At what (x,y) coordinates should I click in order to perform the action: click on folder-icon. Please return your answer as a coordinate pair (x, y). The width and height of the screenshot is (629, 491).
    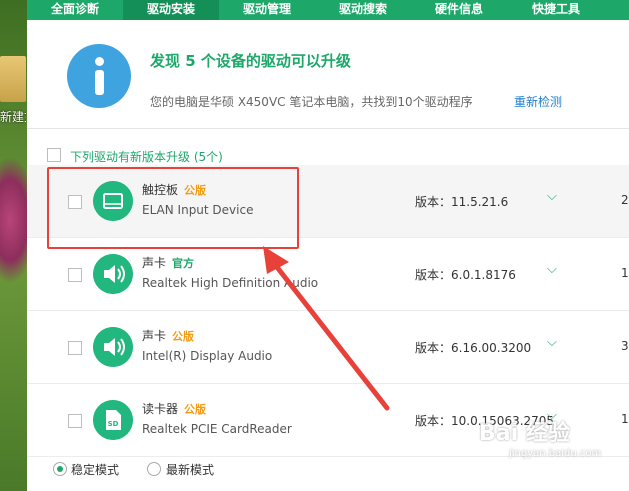
    Looking at the image, I should click on (13, 79).